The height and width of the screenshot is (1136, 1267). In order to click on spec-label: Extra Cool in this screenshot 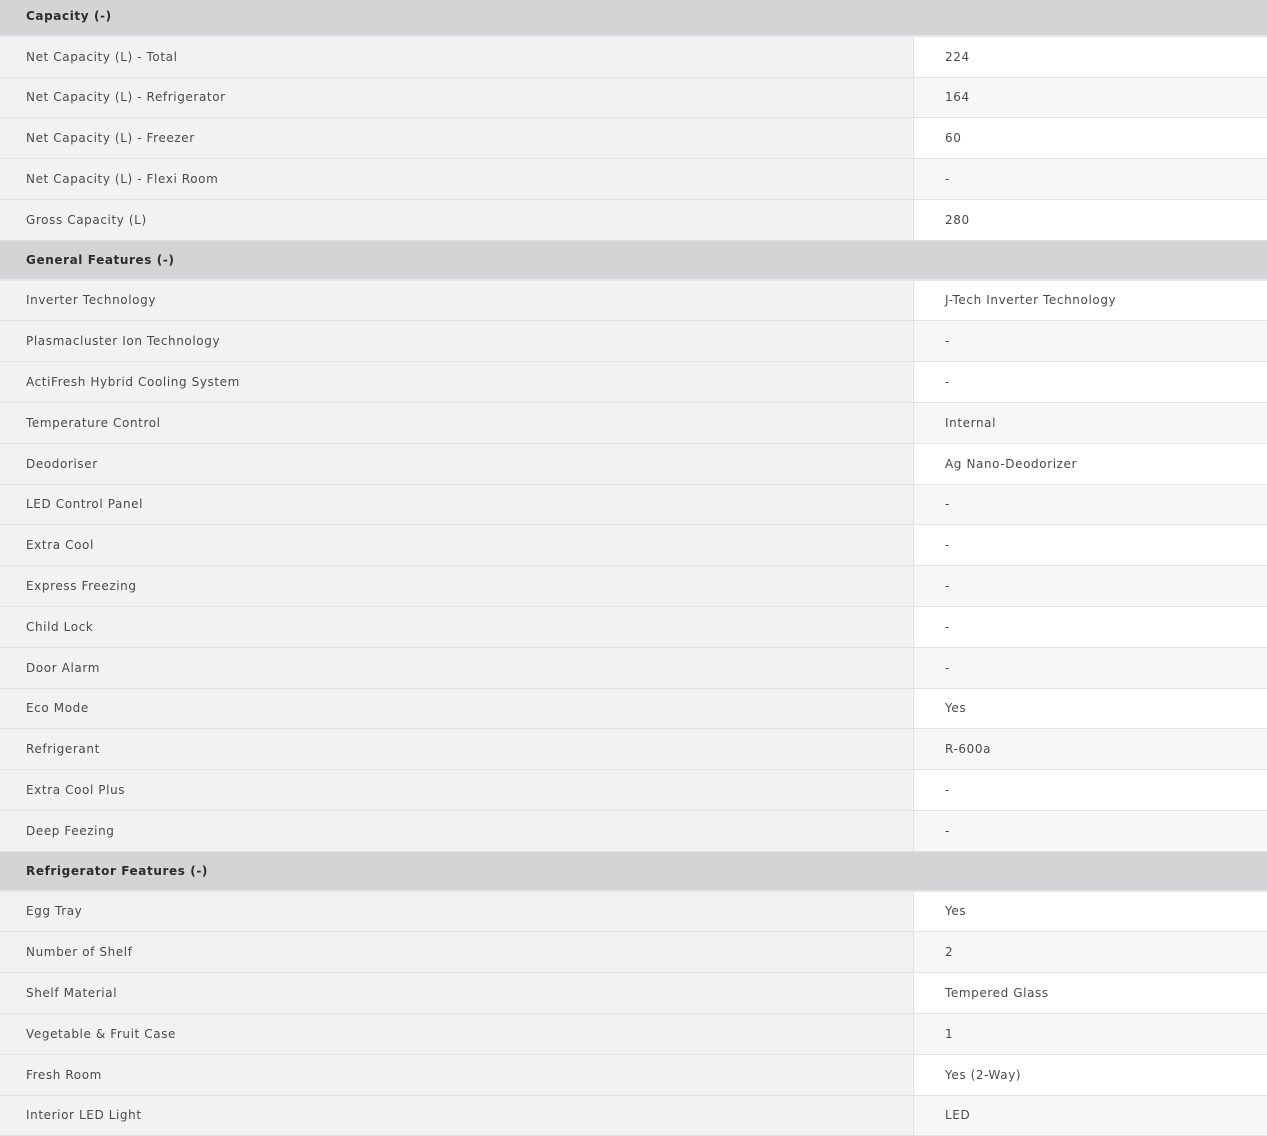, I will do `click(456, 545)`.